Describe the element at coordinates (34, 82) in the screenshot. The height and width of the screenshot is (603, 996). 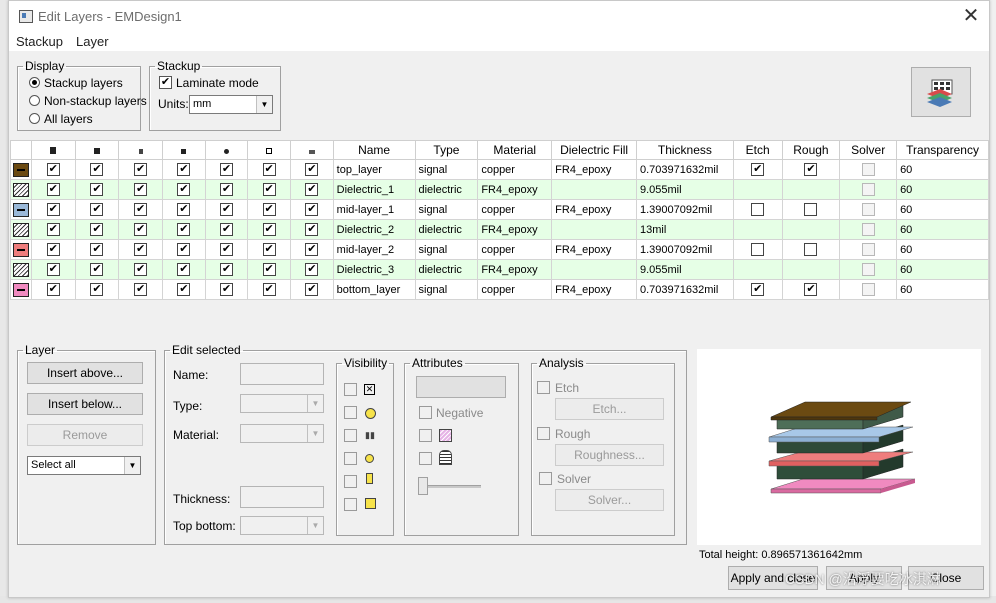
I see `radio-stackup-layers` at that location.